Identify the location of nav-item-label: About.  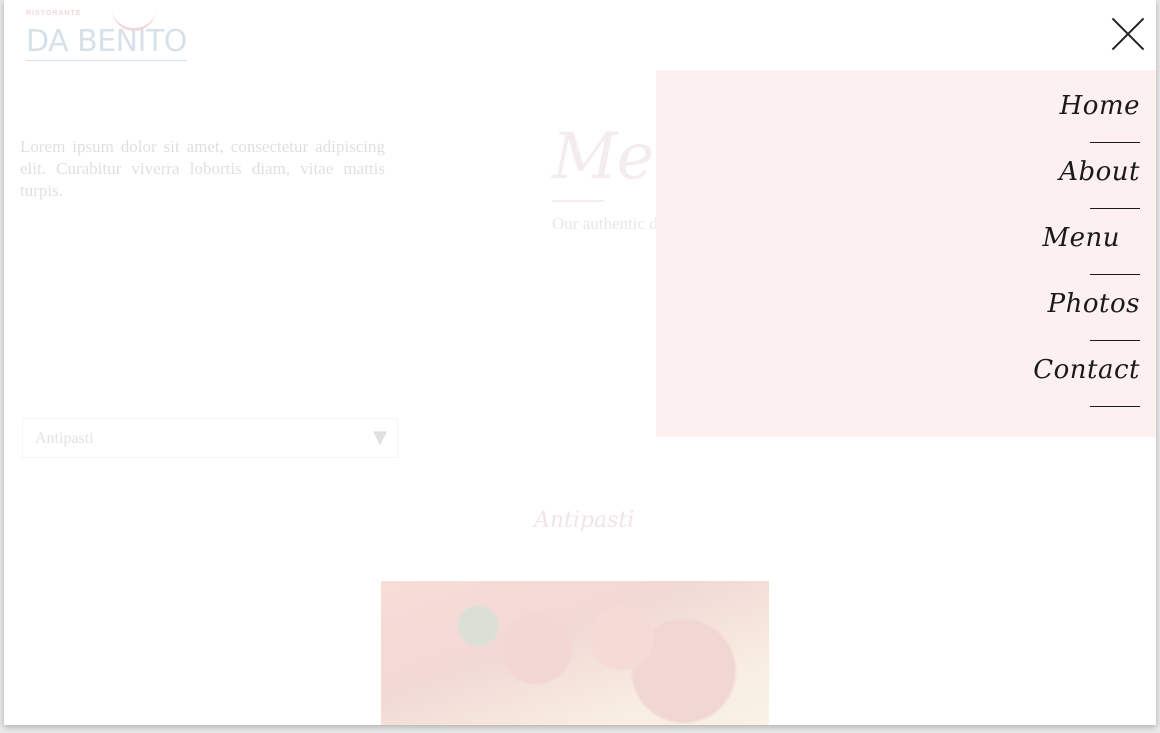
(1099, 172).